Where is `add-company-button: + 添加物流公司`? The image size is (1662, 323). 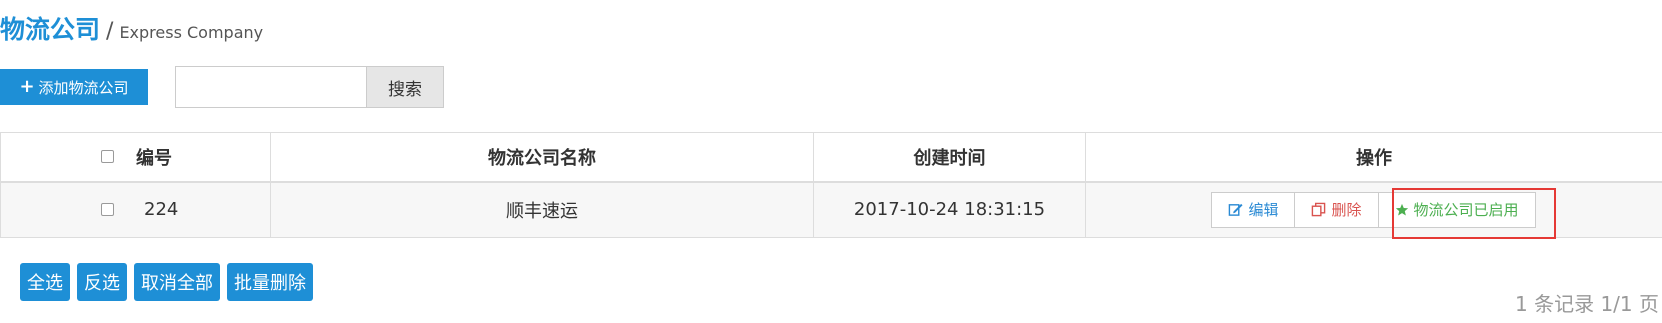
add-company-button: + 添加物流公司 is located at coordinates (74, 87).